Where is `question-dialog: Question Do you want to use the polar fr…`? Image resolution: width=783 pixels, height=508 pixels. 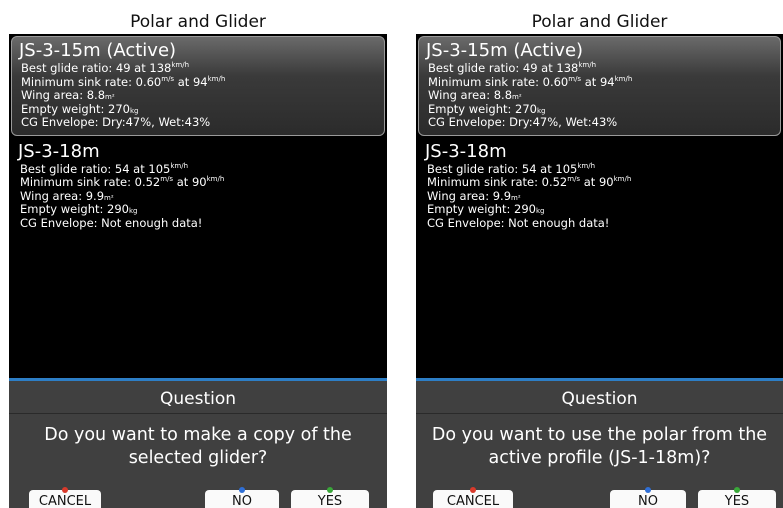
question-dialog: Question Do you want to use the polar fr… is located at coordinates (599, 443).